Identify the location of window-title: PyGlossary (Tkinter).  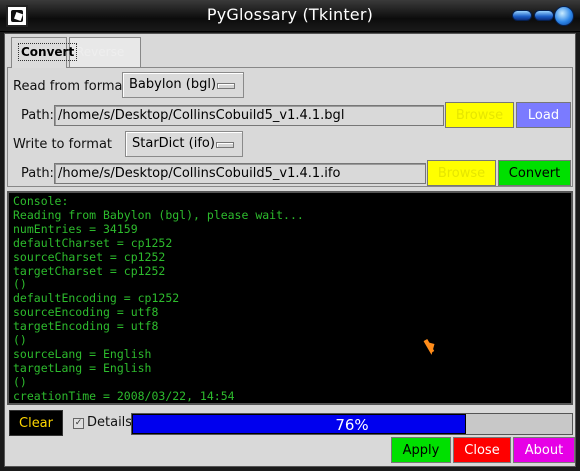
(290, 14).